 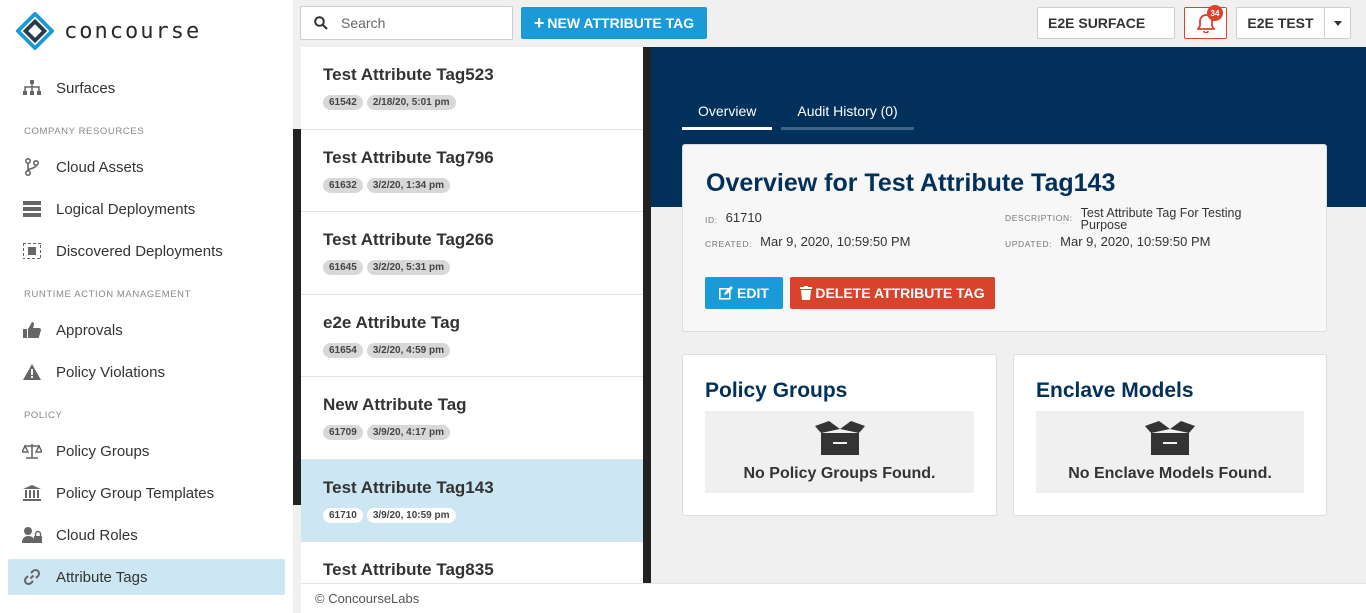 I want to click on sidebar-item-label: Policy Groups, so click(x=103, y=451).